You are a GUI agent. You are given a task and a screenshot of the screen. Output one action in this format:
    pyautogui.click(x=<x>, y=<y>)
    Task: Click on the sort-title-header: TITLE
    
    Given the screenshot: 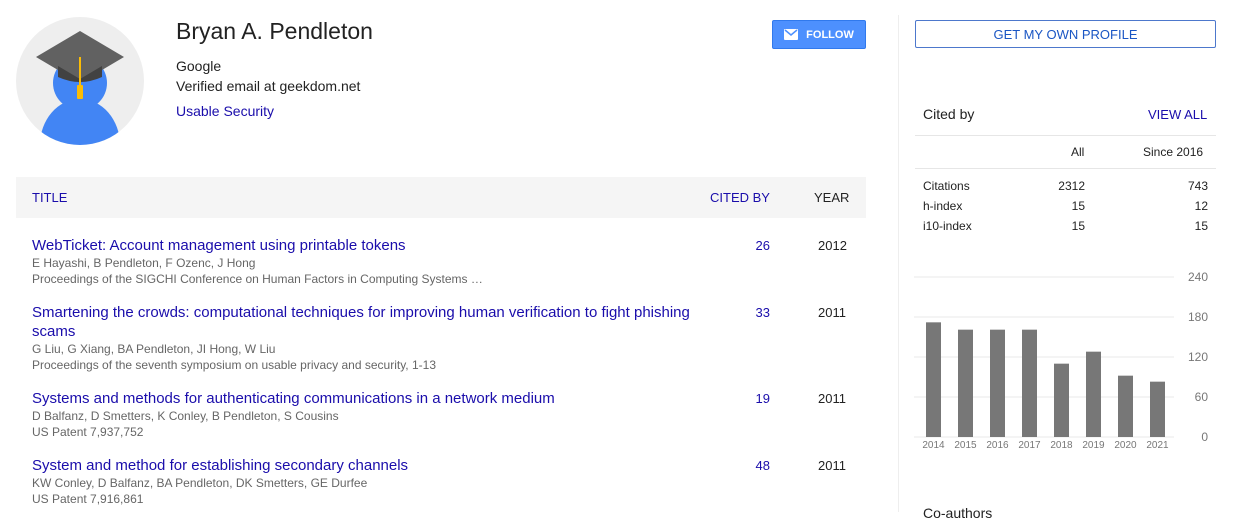 What is the action you would take?
    pyautogui.click(x=49, y=197)
    